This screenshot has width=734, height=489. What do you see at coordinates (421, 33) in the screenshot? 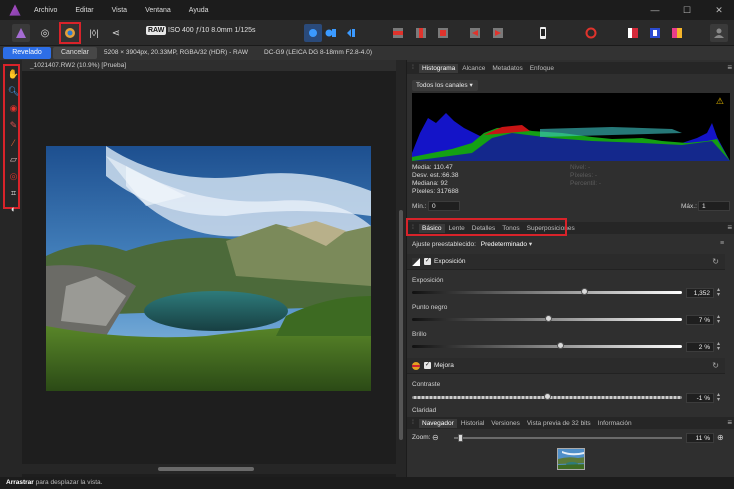
I see `clip-highlights-icon` at bounding box center [421, 33].